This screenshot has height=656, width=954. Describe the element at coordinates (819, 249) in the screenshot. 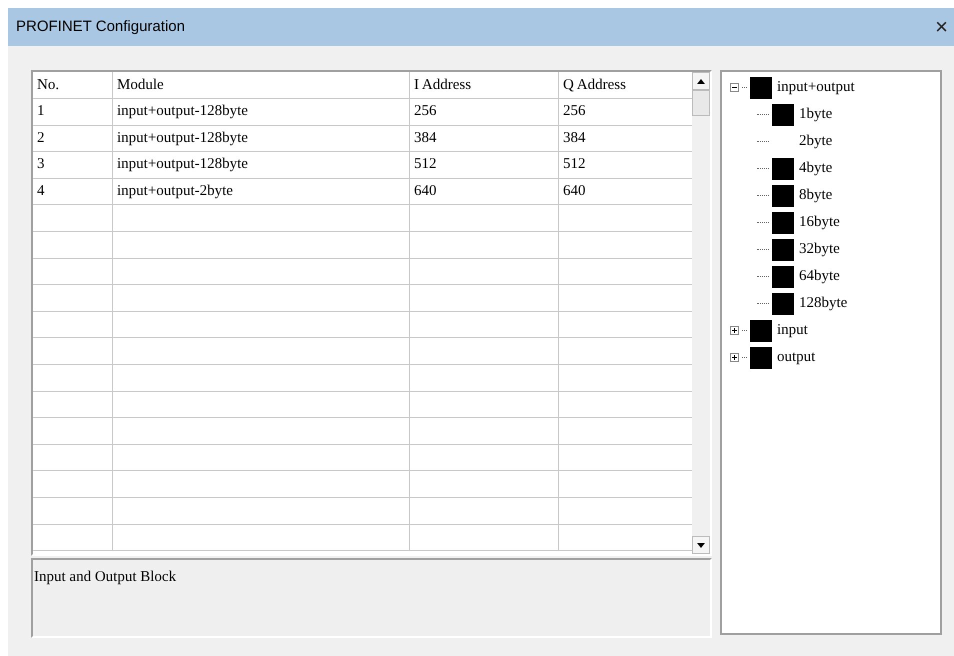

I see `tree-item: 32byte` at that location.